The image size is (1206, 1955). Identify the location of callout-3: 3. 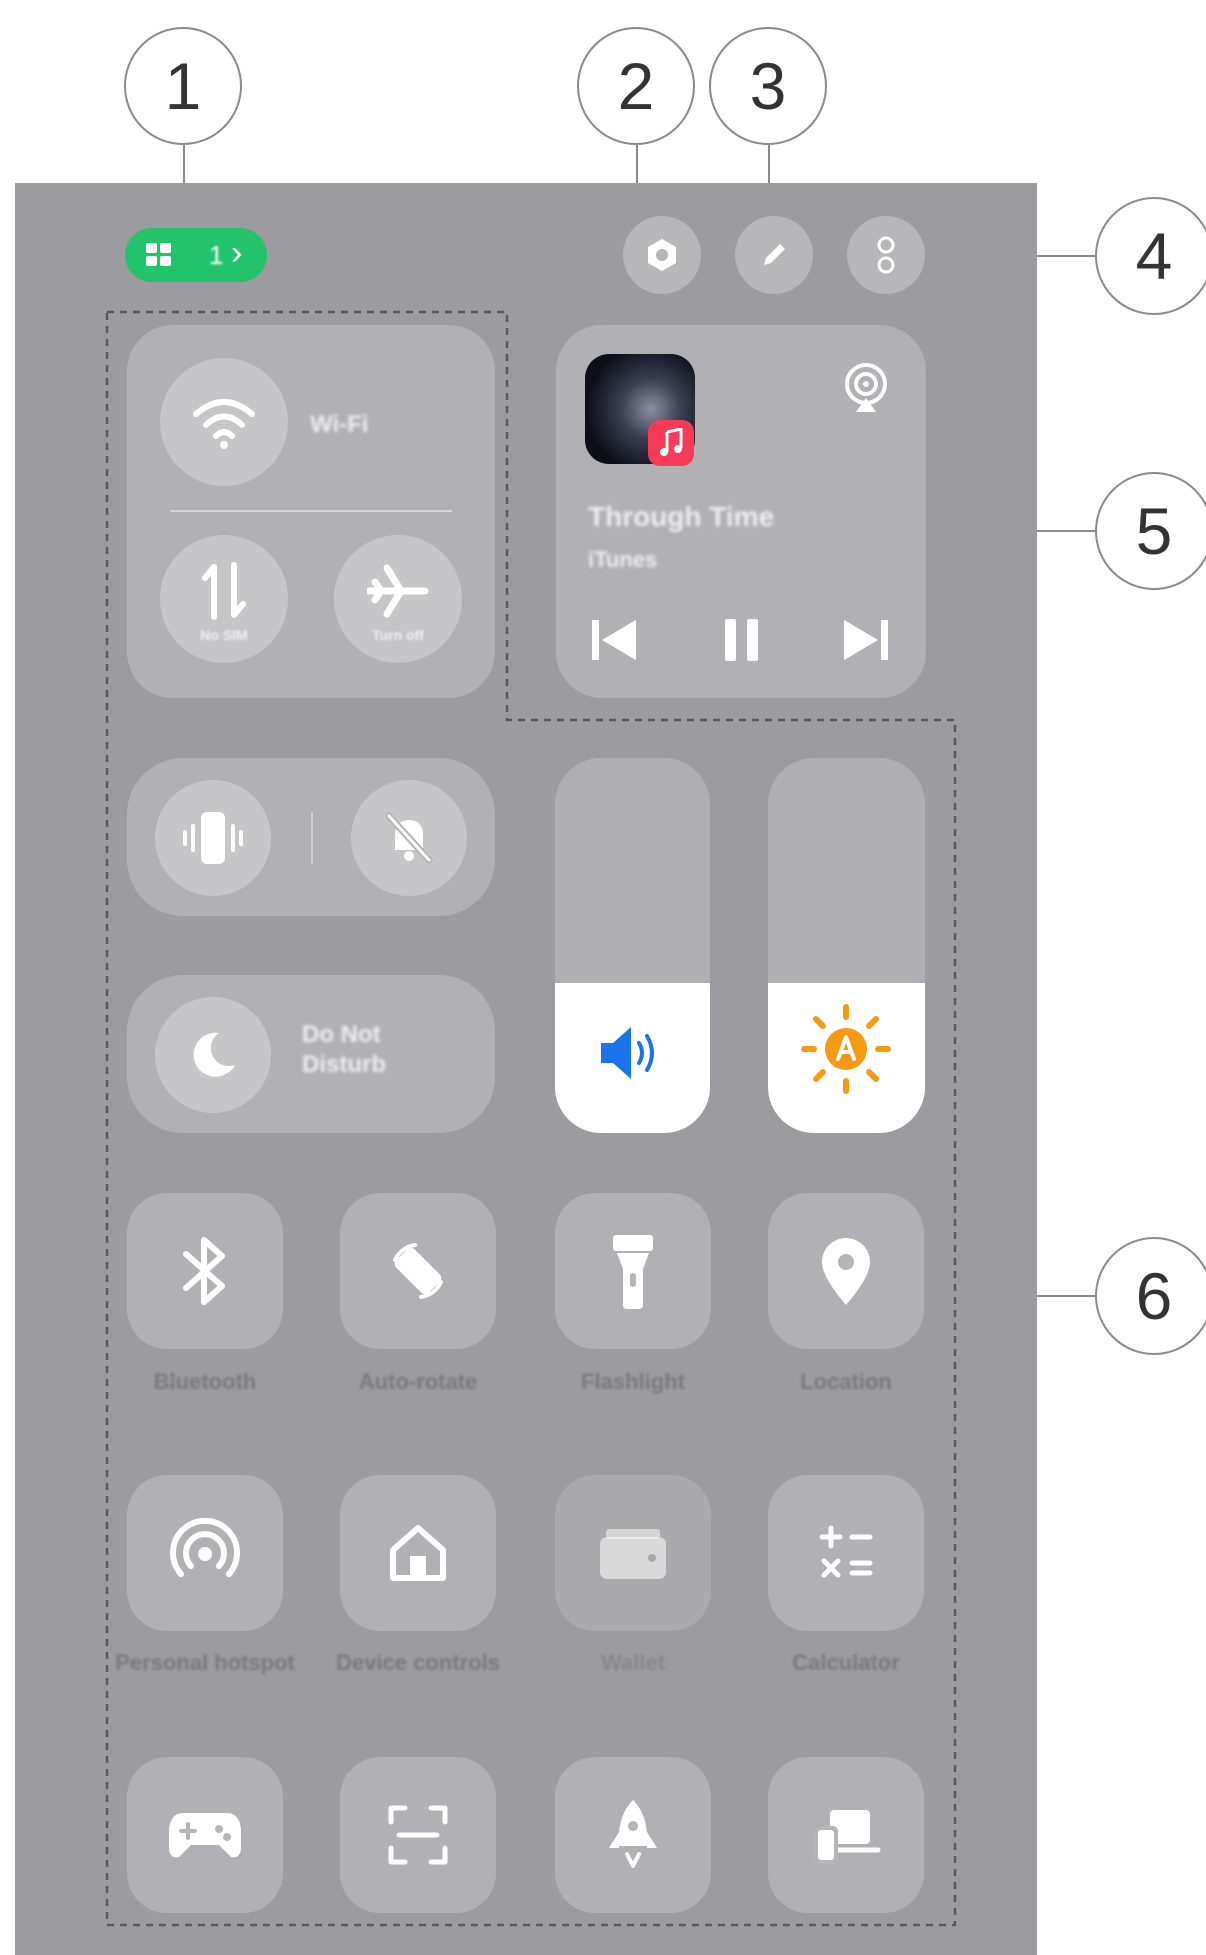
(768, 86).